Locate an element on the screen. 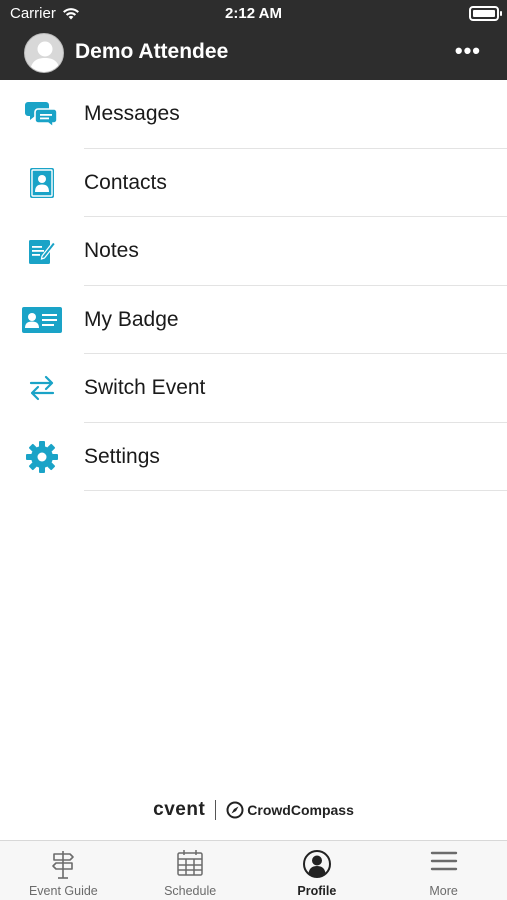 Image resolution: width=507 pixels, height=900 pixels. id-card-icon is located at coordinates (42, 320).